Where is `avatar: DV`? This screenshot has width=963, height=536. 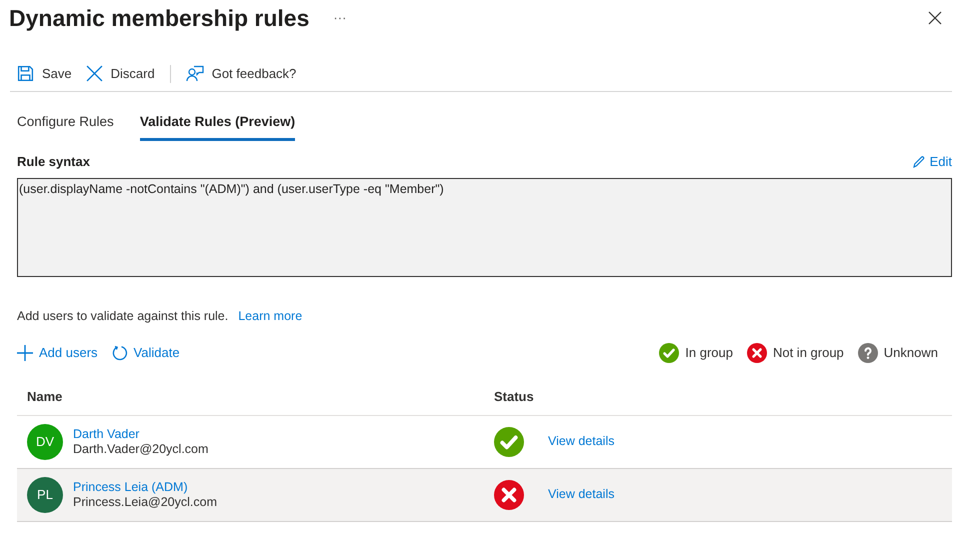
avatar: DV is located at coordinates (45, 442).